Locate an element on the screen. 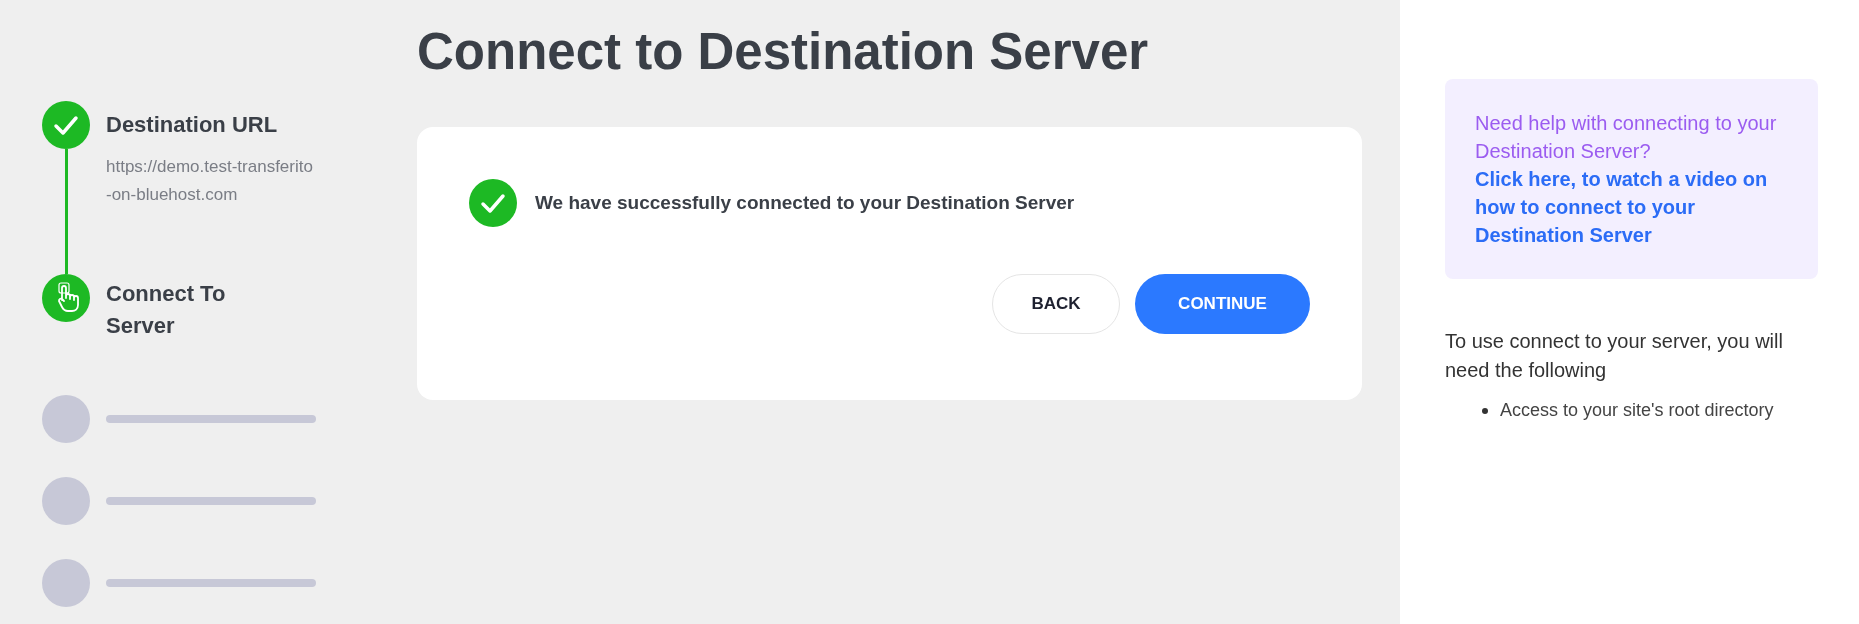  success-message: We have successfully connected to your Destination Server is located at coordinates (805, 202).